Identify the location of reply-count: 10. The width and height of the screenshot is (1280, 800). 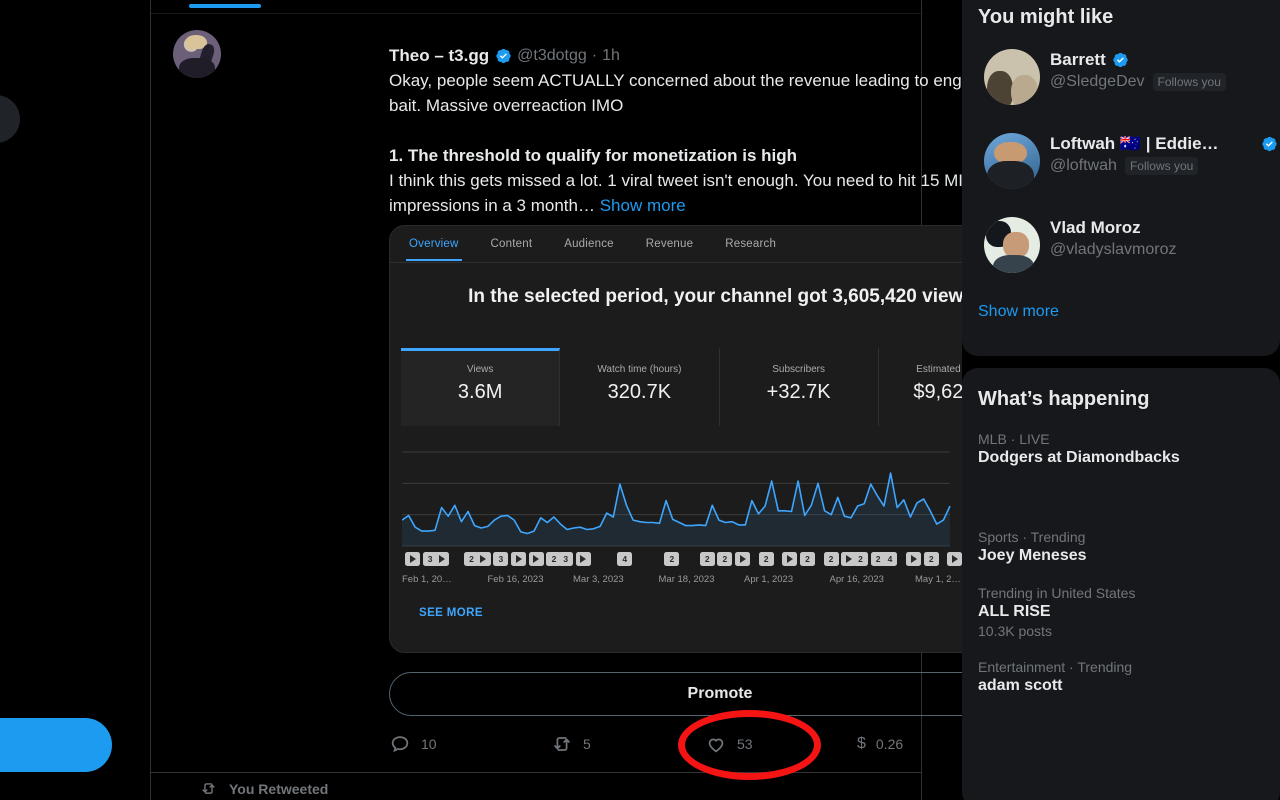
(429, 744).